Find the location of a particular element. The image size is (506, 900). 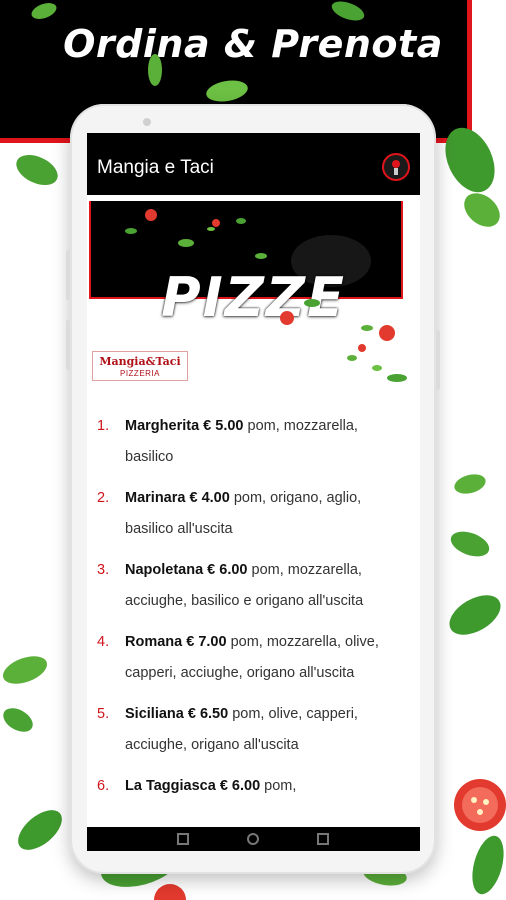

item-name: Marinara € 4.00 is located at coordinates (177, 498).